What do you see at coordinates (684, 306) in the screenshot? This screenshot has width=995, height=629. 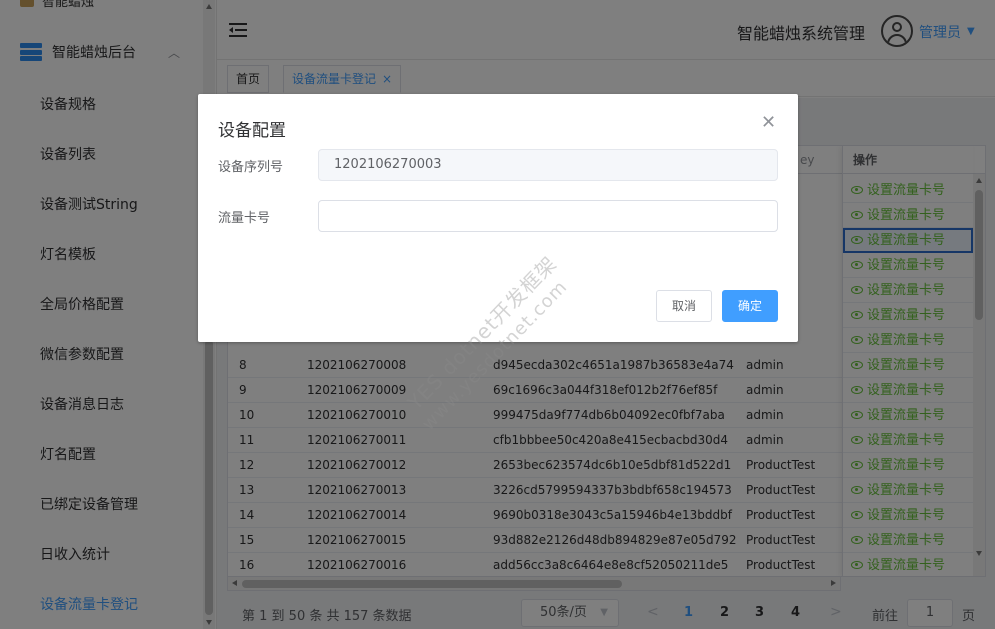 I see `cancel-button: 取消` at bounding box center [684, 306].